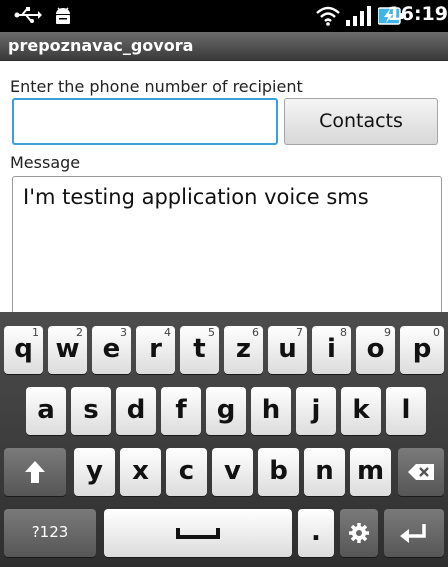  Describe the element at coordinates (361, 411) in the screenshot. I see `key-k: k` at that location.